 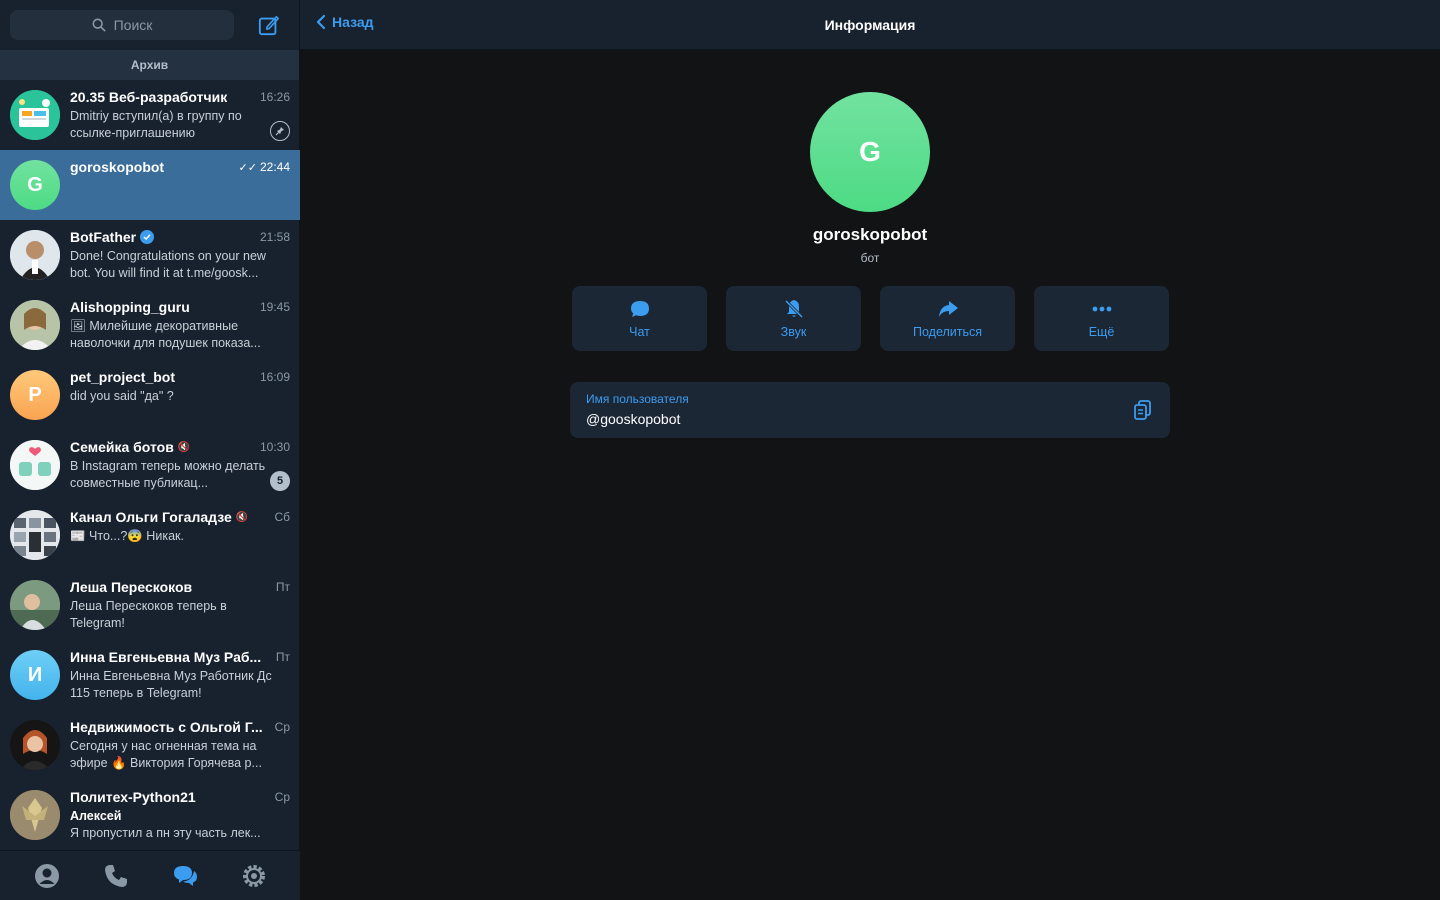 What do you see at coordinates (274, 447) in the screenshot?
I see `chat-time: 10:30` at bounding box center [274, 447].